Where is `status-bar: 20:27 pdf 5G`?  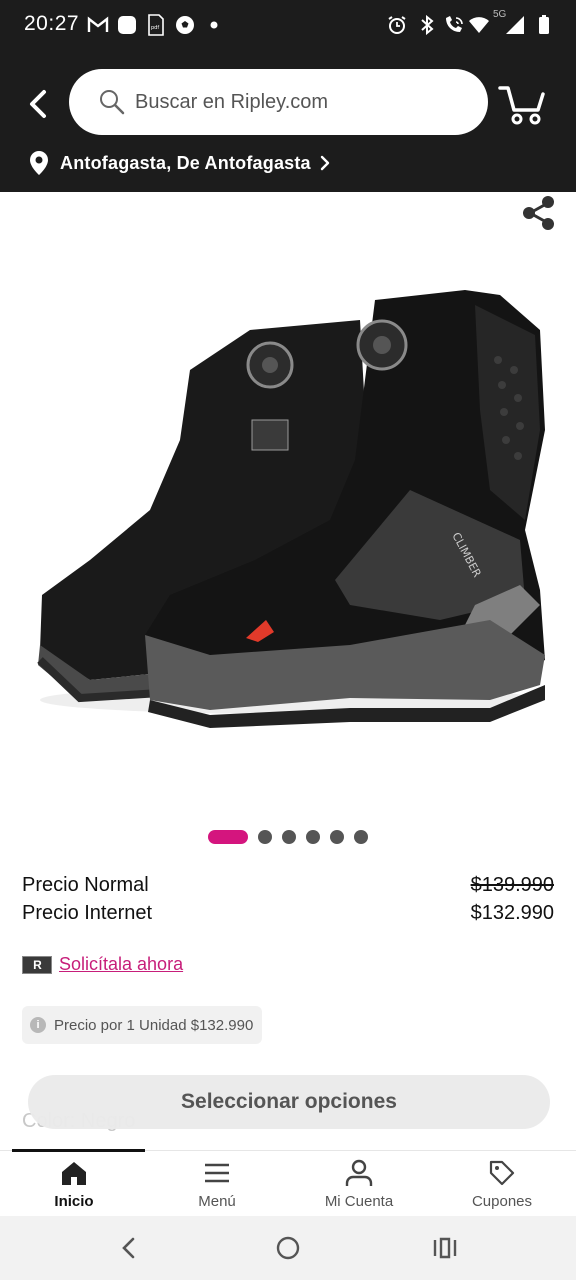
status-bar: 20:27 pdf 5G is located at coordinates (288, 26).